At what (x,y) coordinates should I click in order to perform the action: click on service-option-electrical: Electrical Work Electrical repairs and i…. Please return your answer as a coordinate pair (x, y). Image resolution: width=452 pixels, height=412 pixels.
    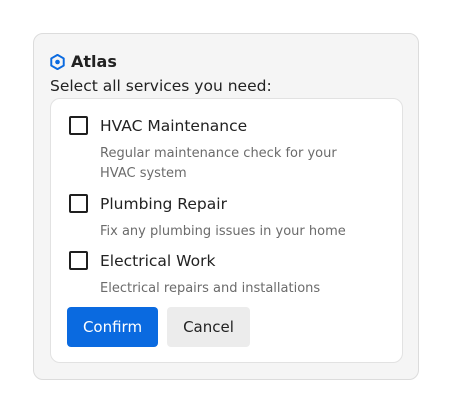
    Looking at the image, I should click on (212, 275).